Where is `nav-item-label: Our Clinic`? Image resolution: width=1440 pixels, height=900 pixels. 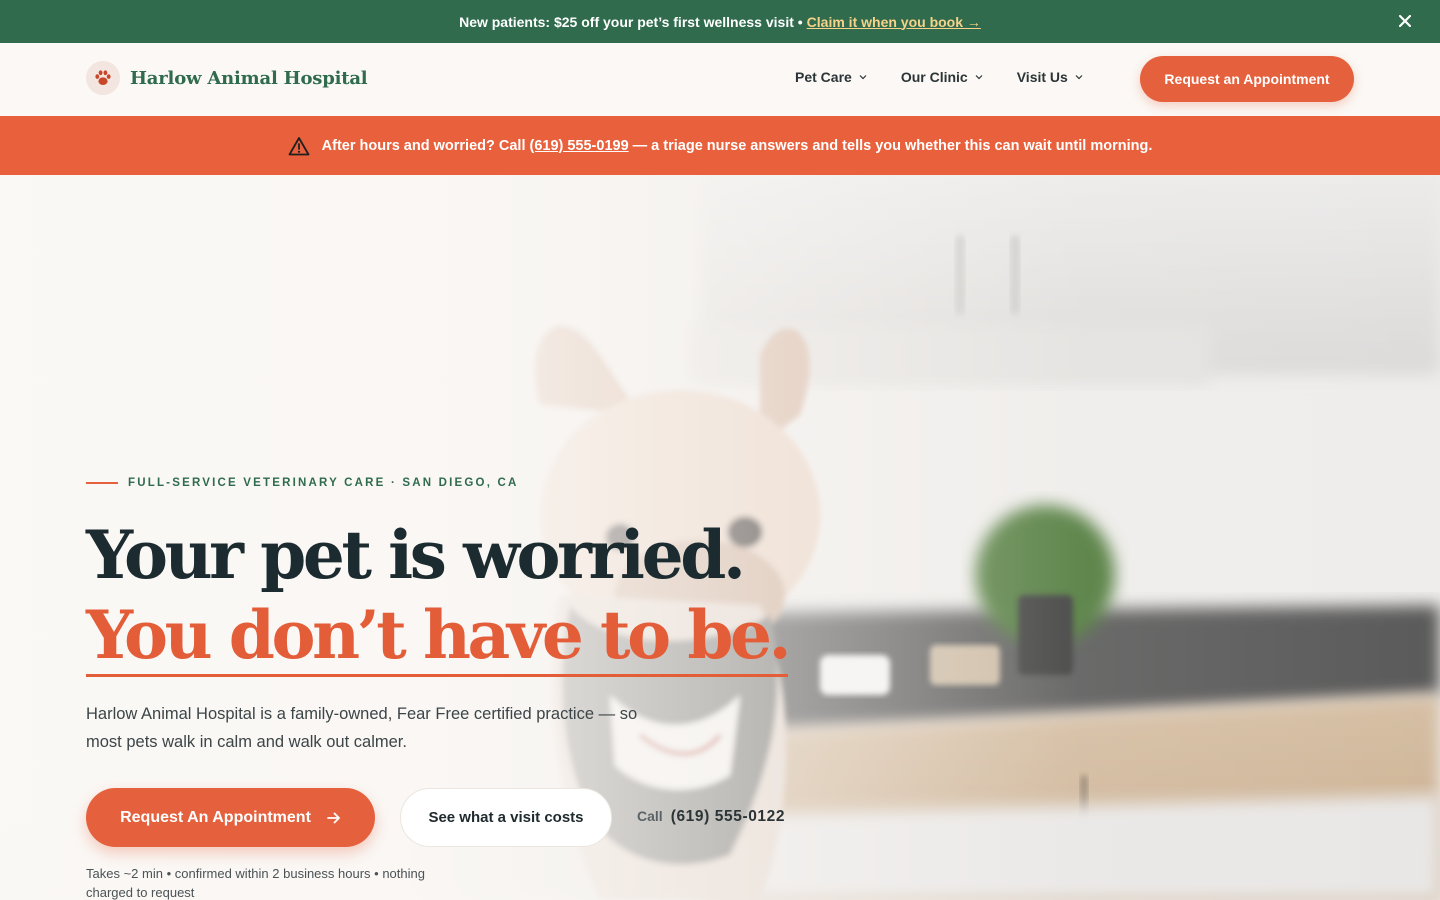 nav-item-label: Our Clinic is located at coordinates (934, 77).